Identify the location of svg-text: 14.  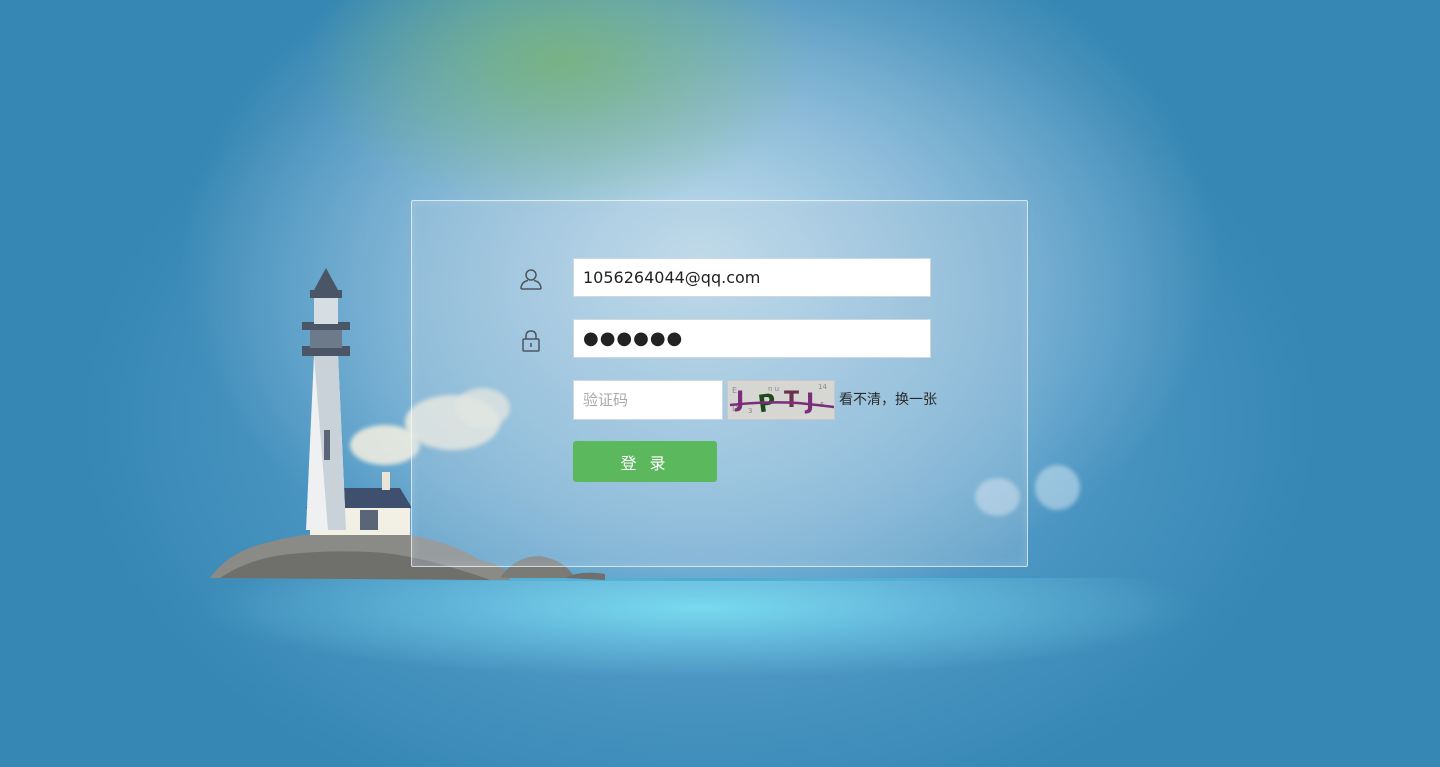
(822, 387).